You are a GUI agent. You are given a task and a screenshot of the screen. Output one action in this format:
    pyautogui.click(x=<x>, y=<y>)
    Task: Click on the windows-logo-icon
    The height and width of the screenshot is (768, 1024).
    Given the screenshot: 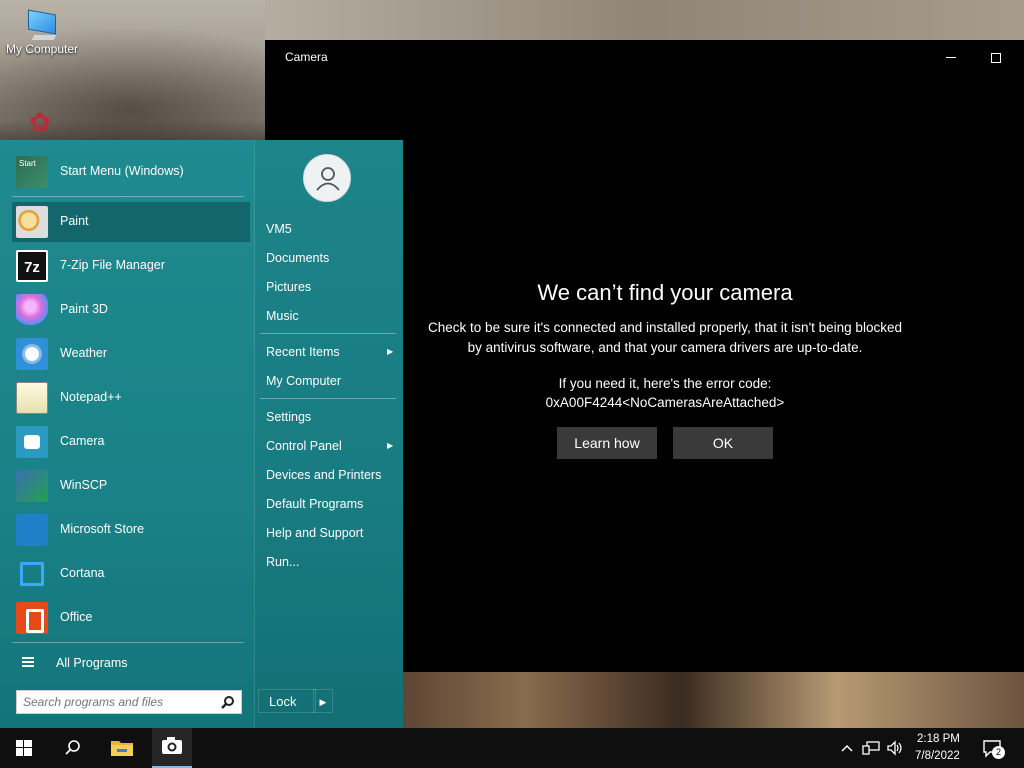 What is the action you would take?
    pyautogui.click(x=24, y=748)
    